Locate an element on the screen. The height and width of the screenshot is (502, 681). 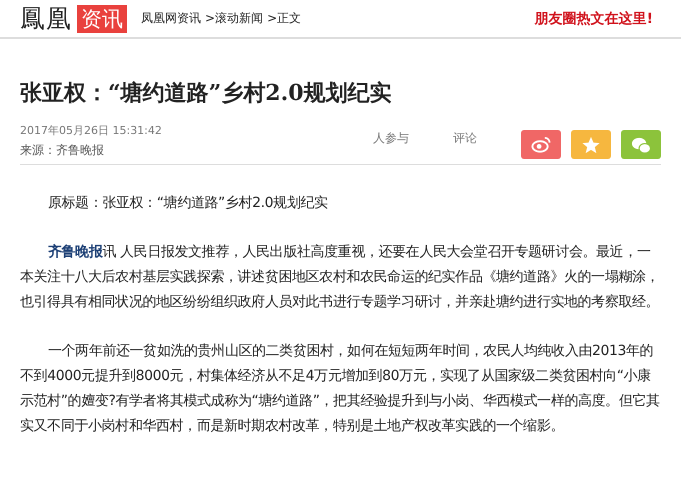
site-logo: 鳳凰 is located at coordinates (46, 18).